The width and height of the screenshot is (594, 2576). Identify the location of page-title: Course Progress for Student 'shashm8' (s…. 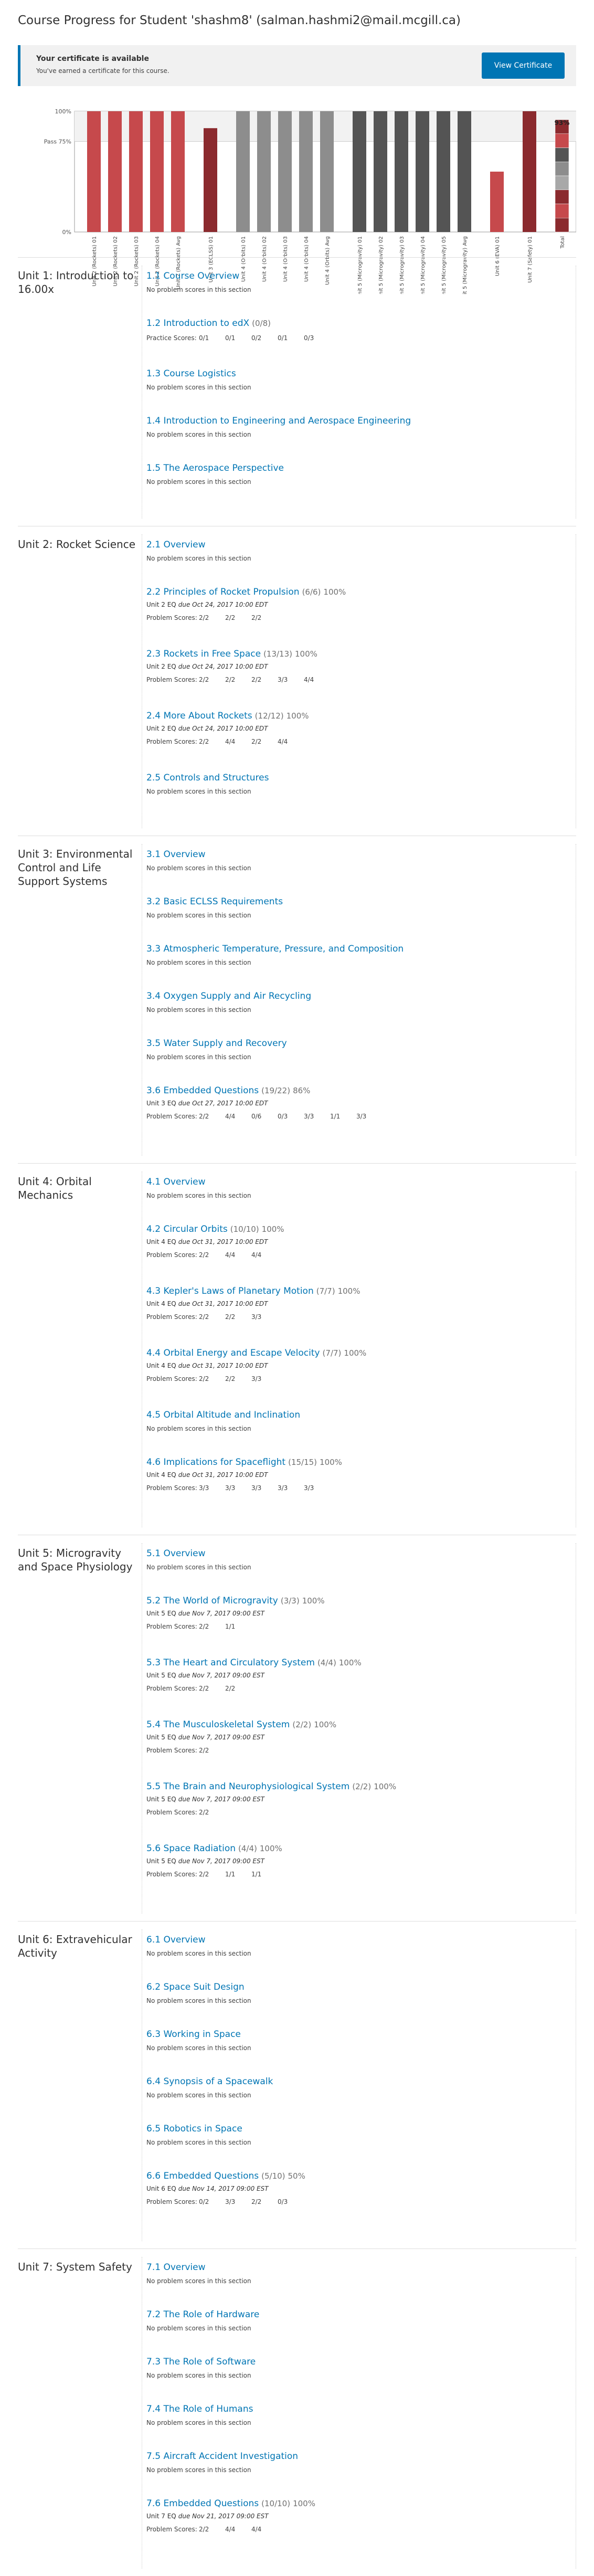
(239, 20).